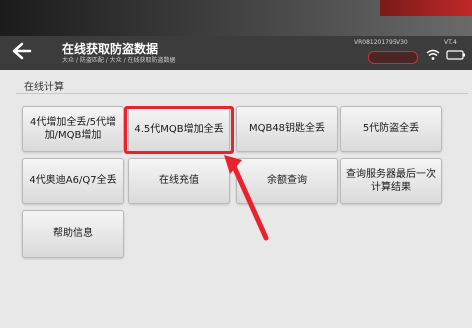  What do you see at coordinates (287, 129) in the screenshot?
I see `btn-mqb48-key-all-lost: MQB48钥匙全丢` at bounding box center [287, 129].